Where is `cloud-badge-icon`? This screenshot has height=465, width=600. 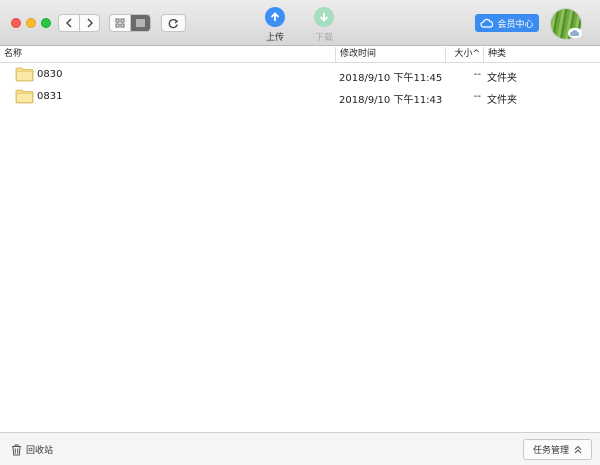
cloud-badge-icon is located at coordinates (575, 33).